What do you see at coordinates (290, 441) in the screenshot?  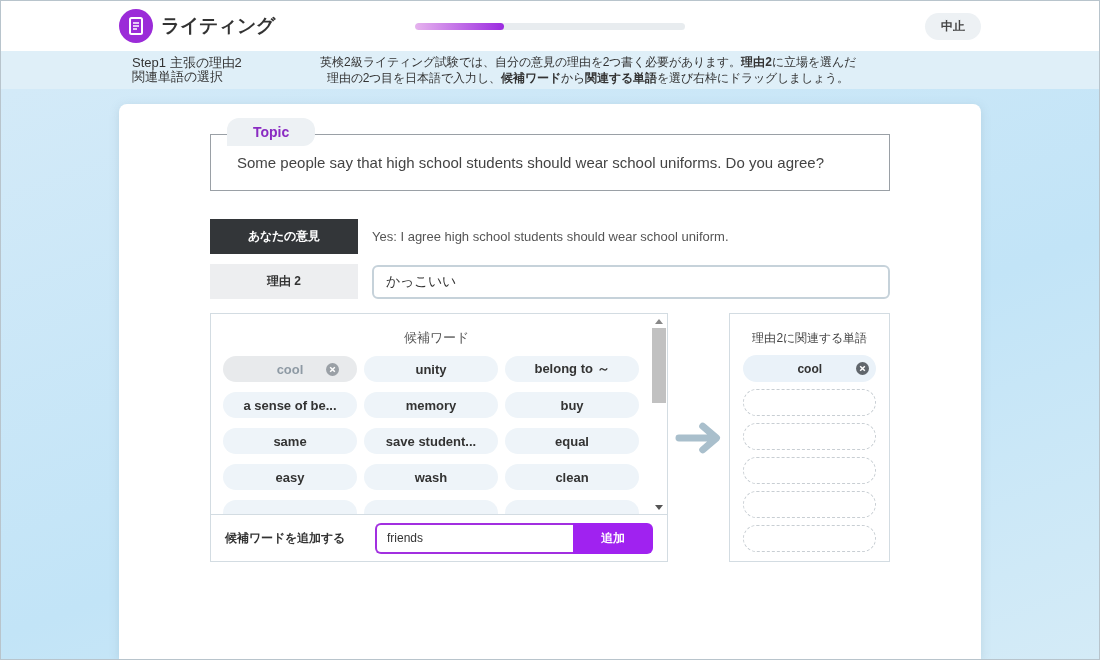 I see `word-chip: same` at bounding box center [290, 441].